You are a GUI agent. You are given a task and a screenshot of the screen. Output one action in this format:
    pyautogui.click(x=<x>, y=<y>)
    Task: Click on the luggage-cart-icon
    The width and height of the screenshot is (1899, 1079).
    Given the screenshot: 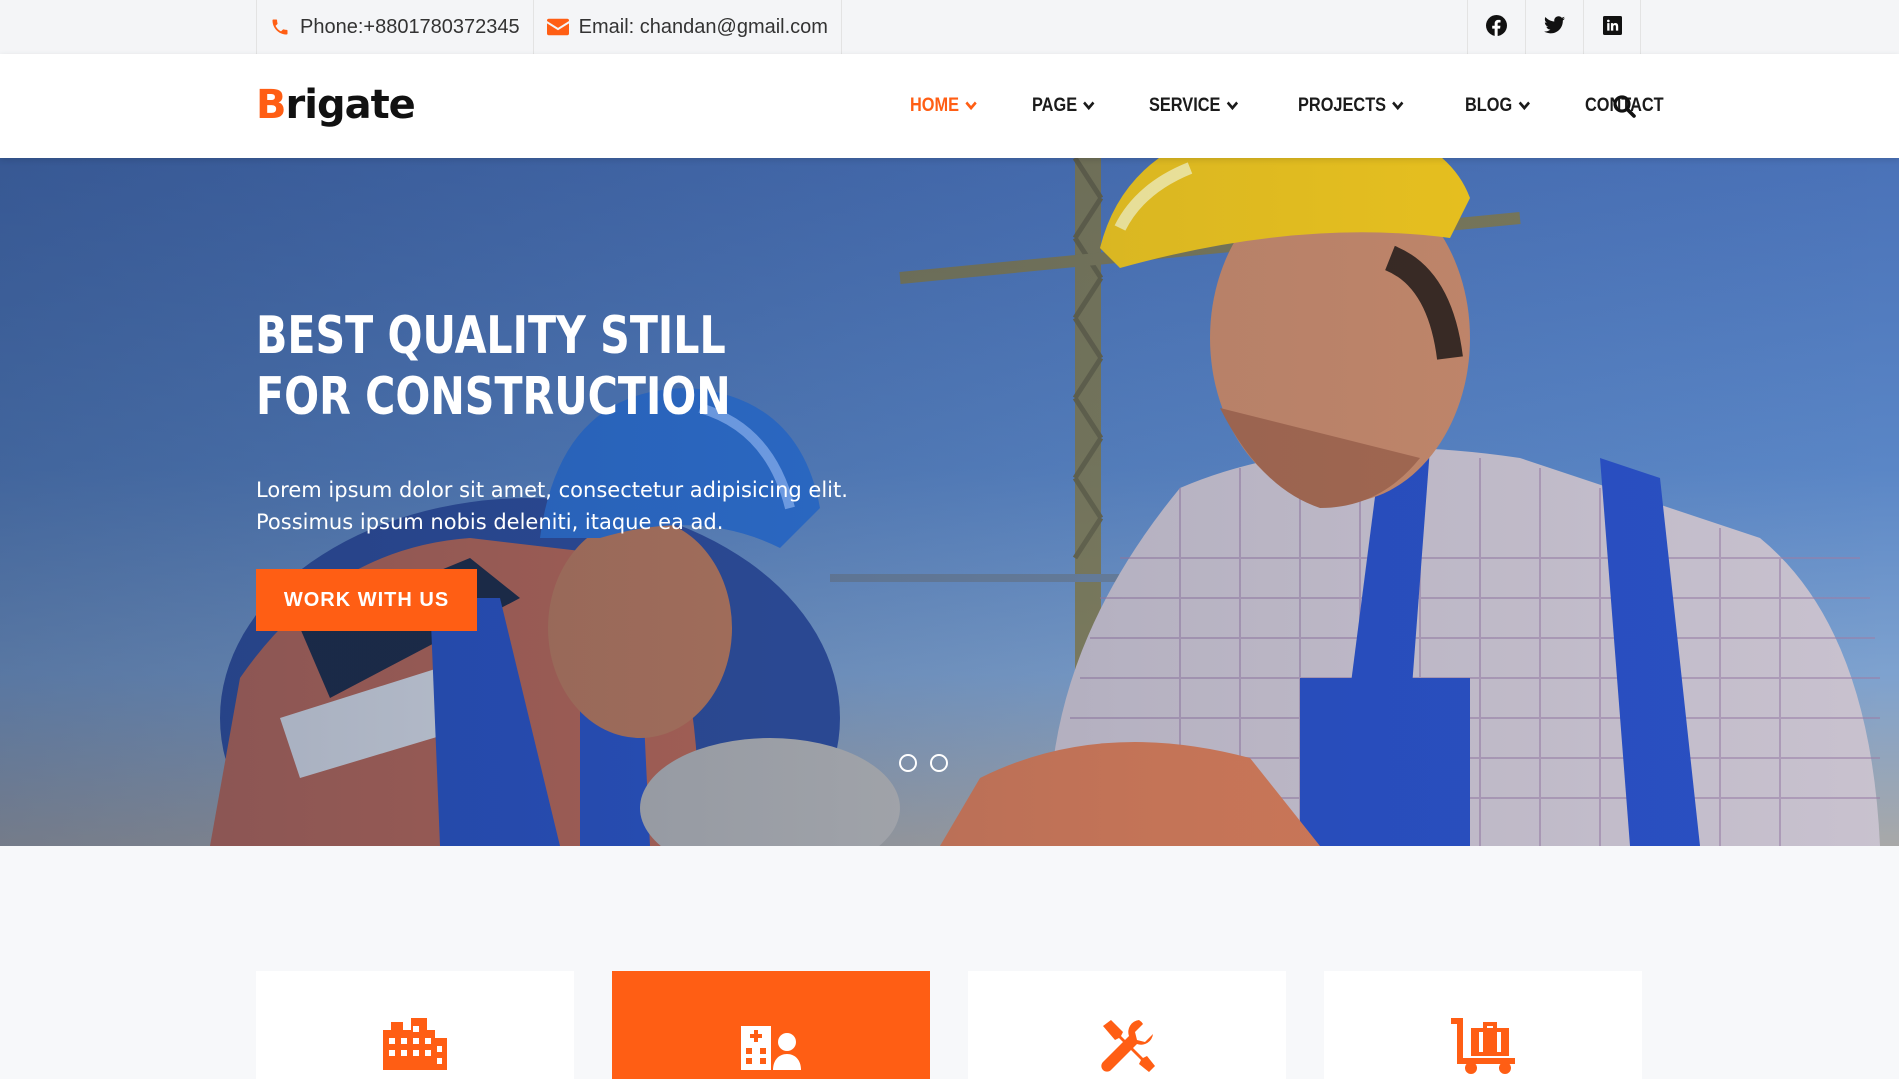 What is the action you would take?
    pyautogui.click(x=1483, y=1048)
    